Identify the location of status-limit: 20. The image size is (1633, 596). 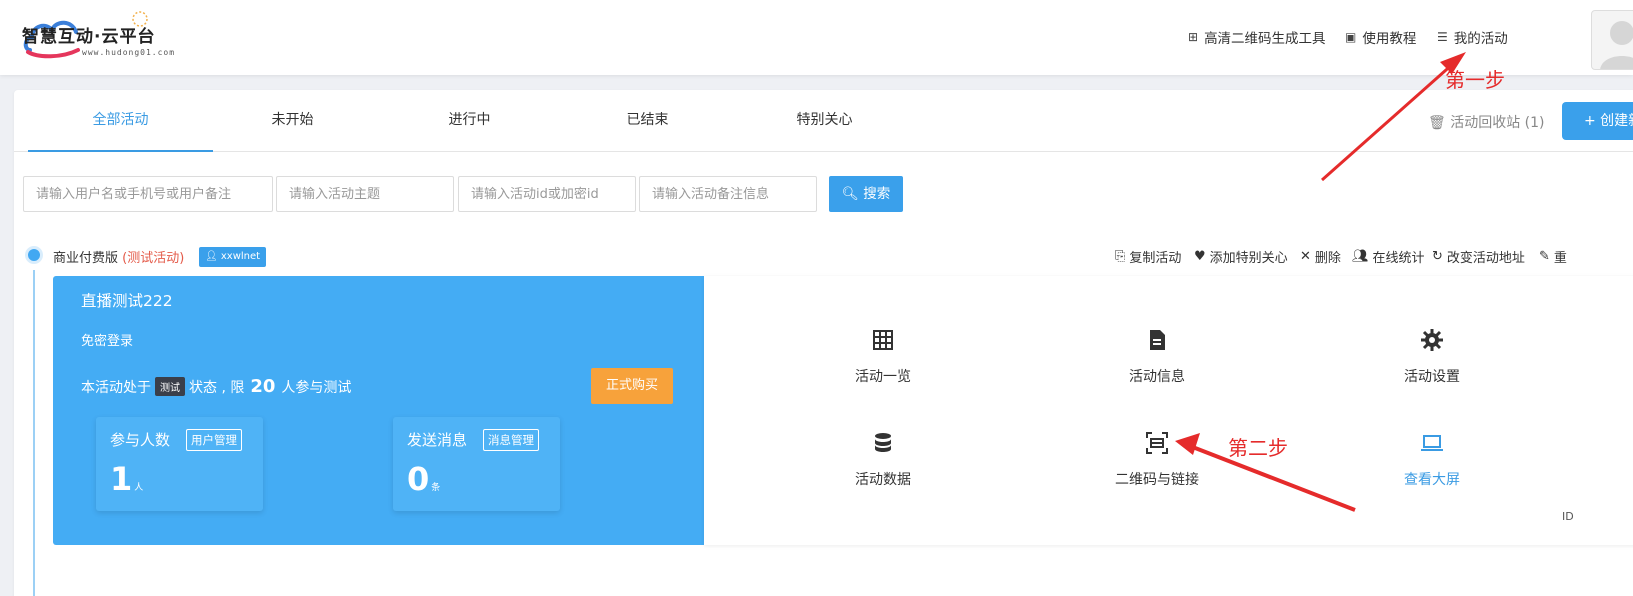
(263, 386).